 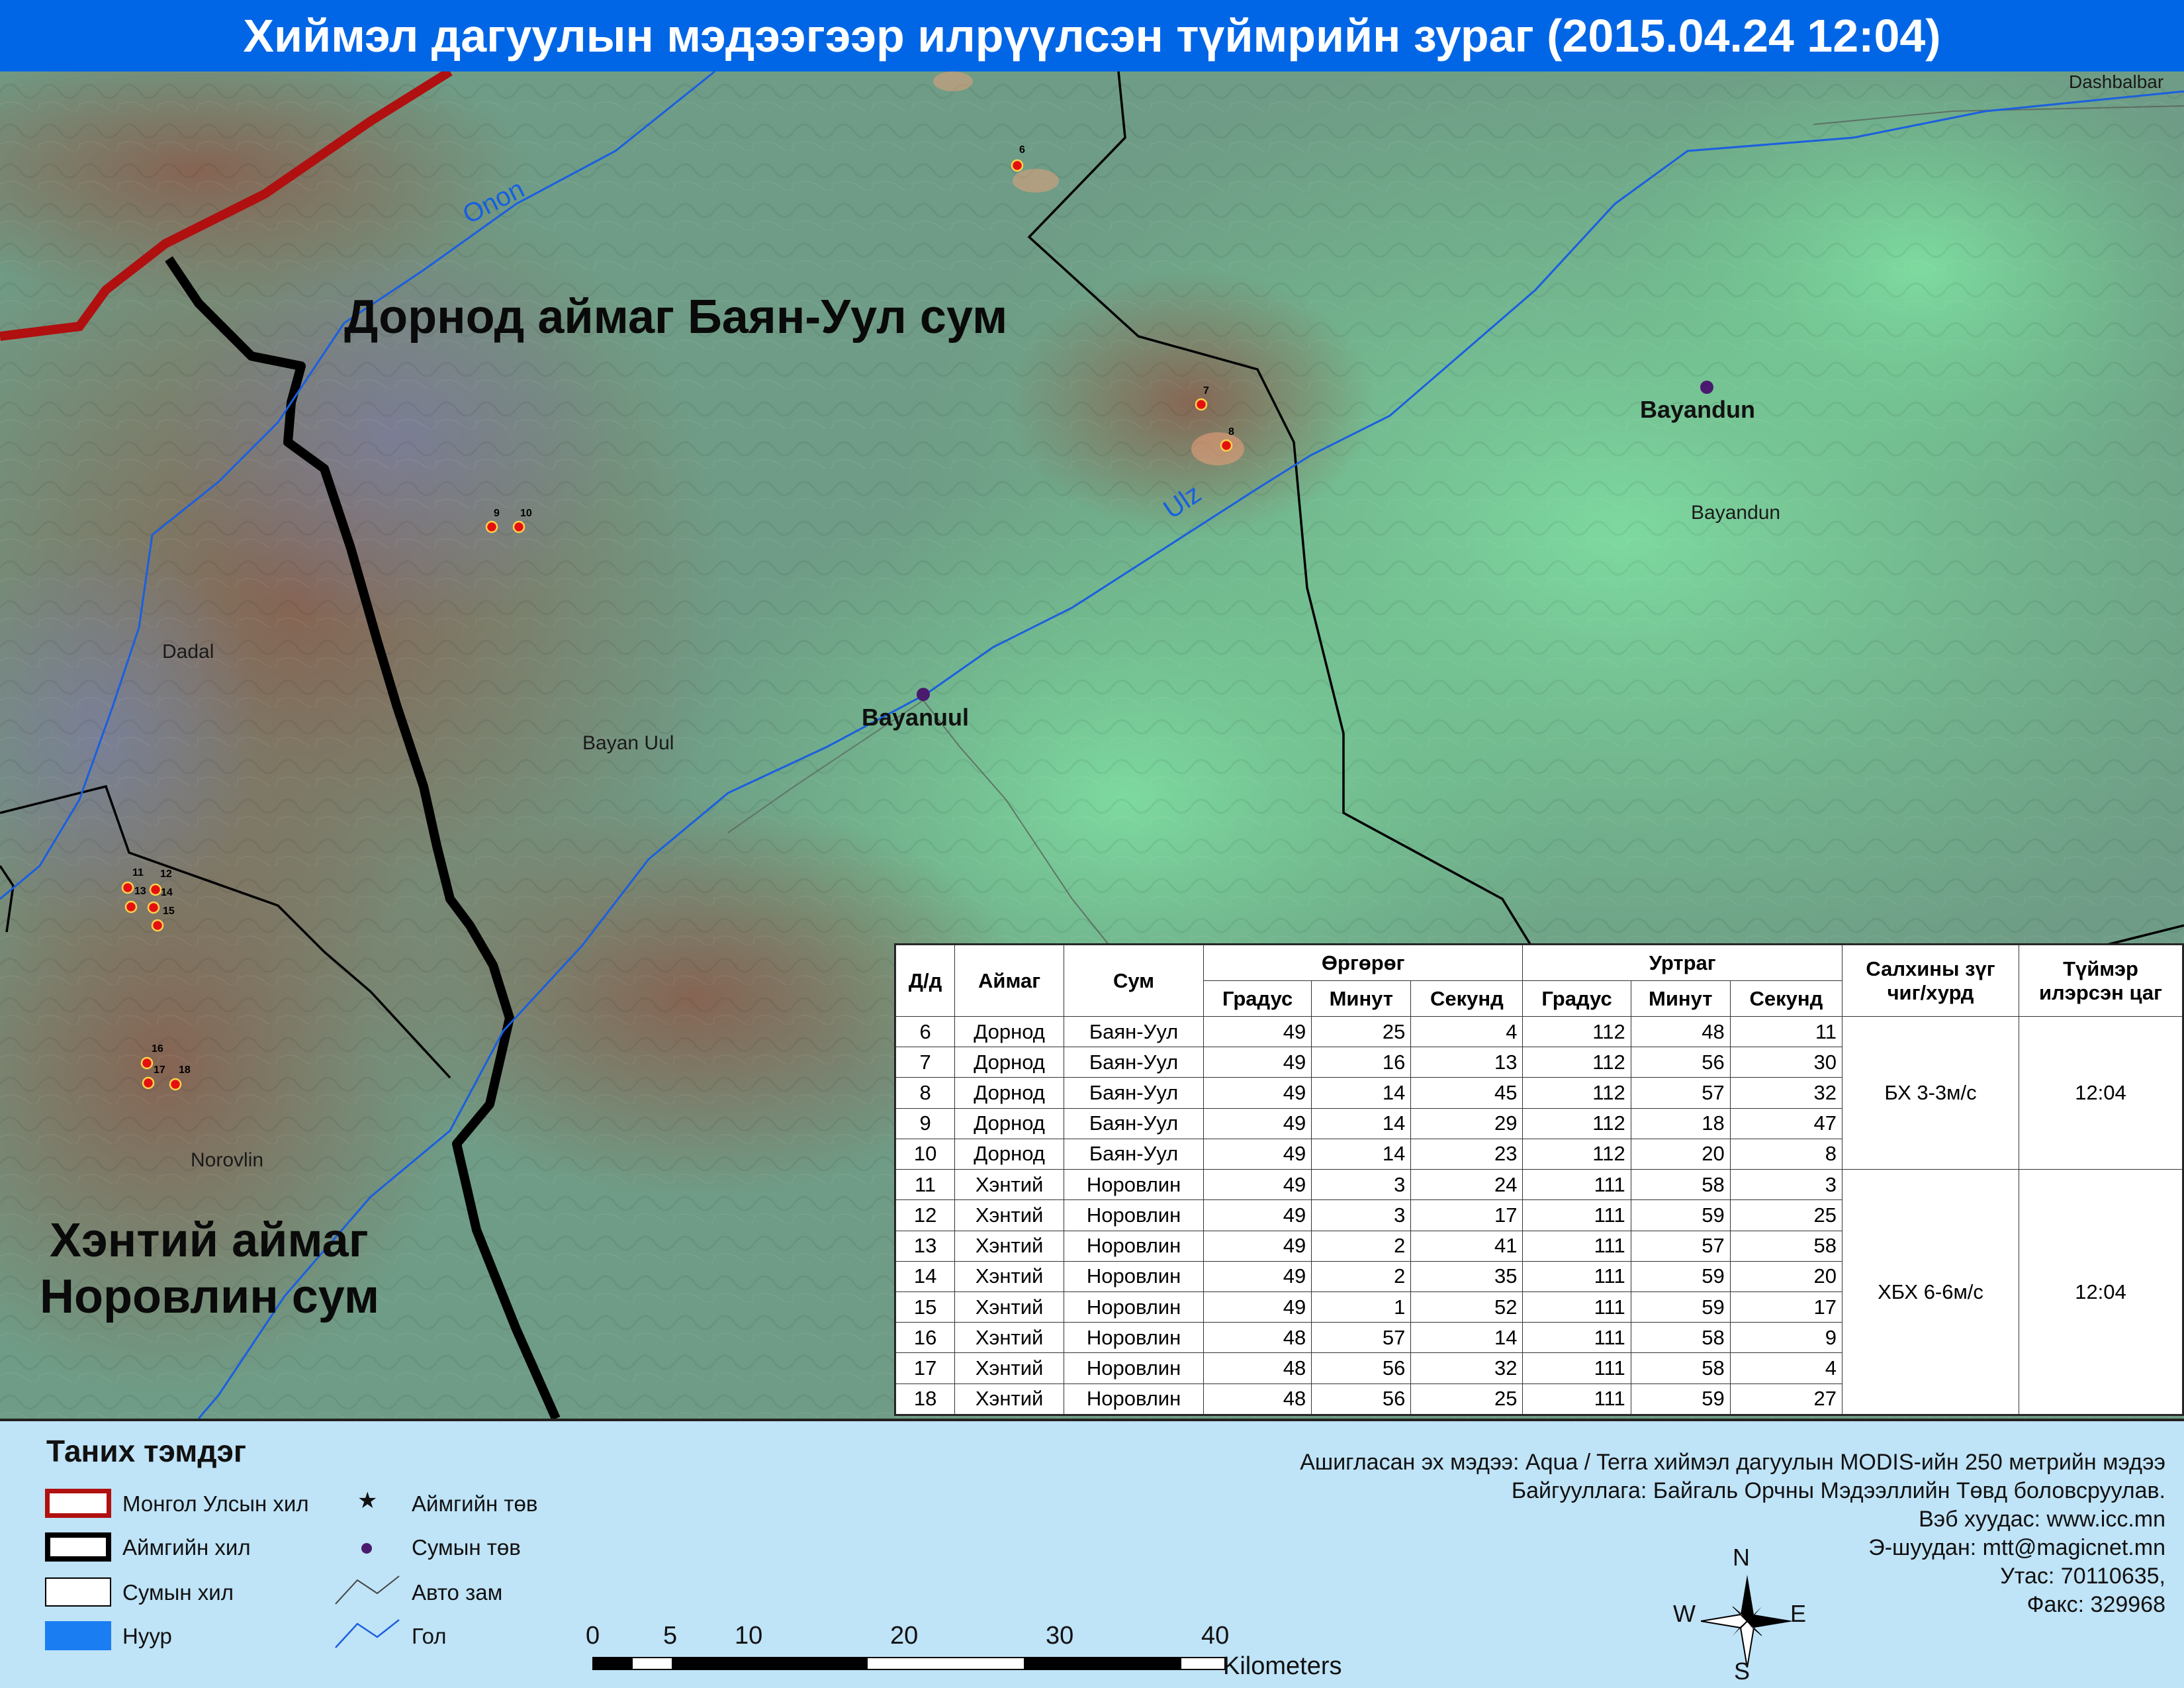 I want to click on soum-center-bayandun, so click(x=1706, y=387).